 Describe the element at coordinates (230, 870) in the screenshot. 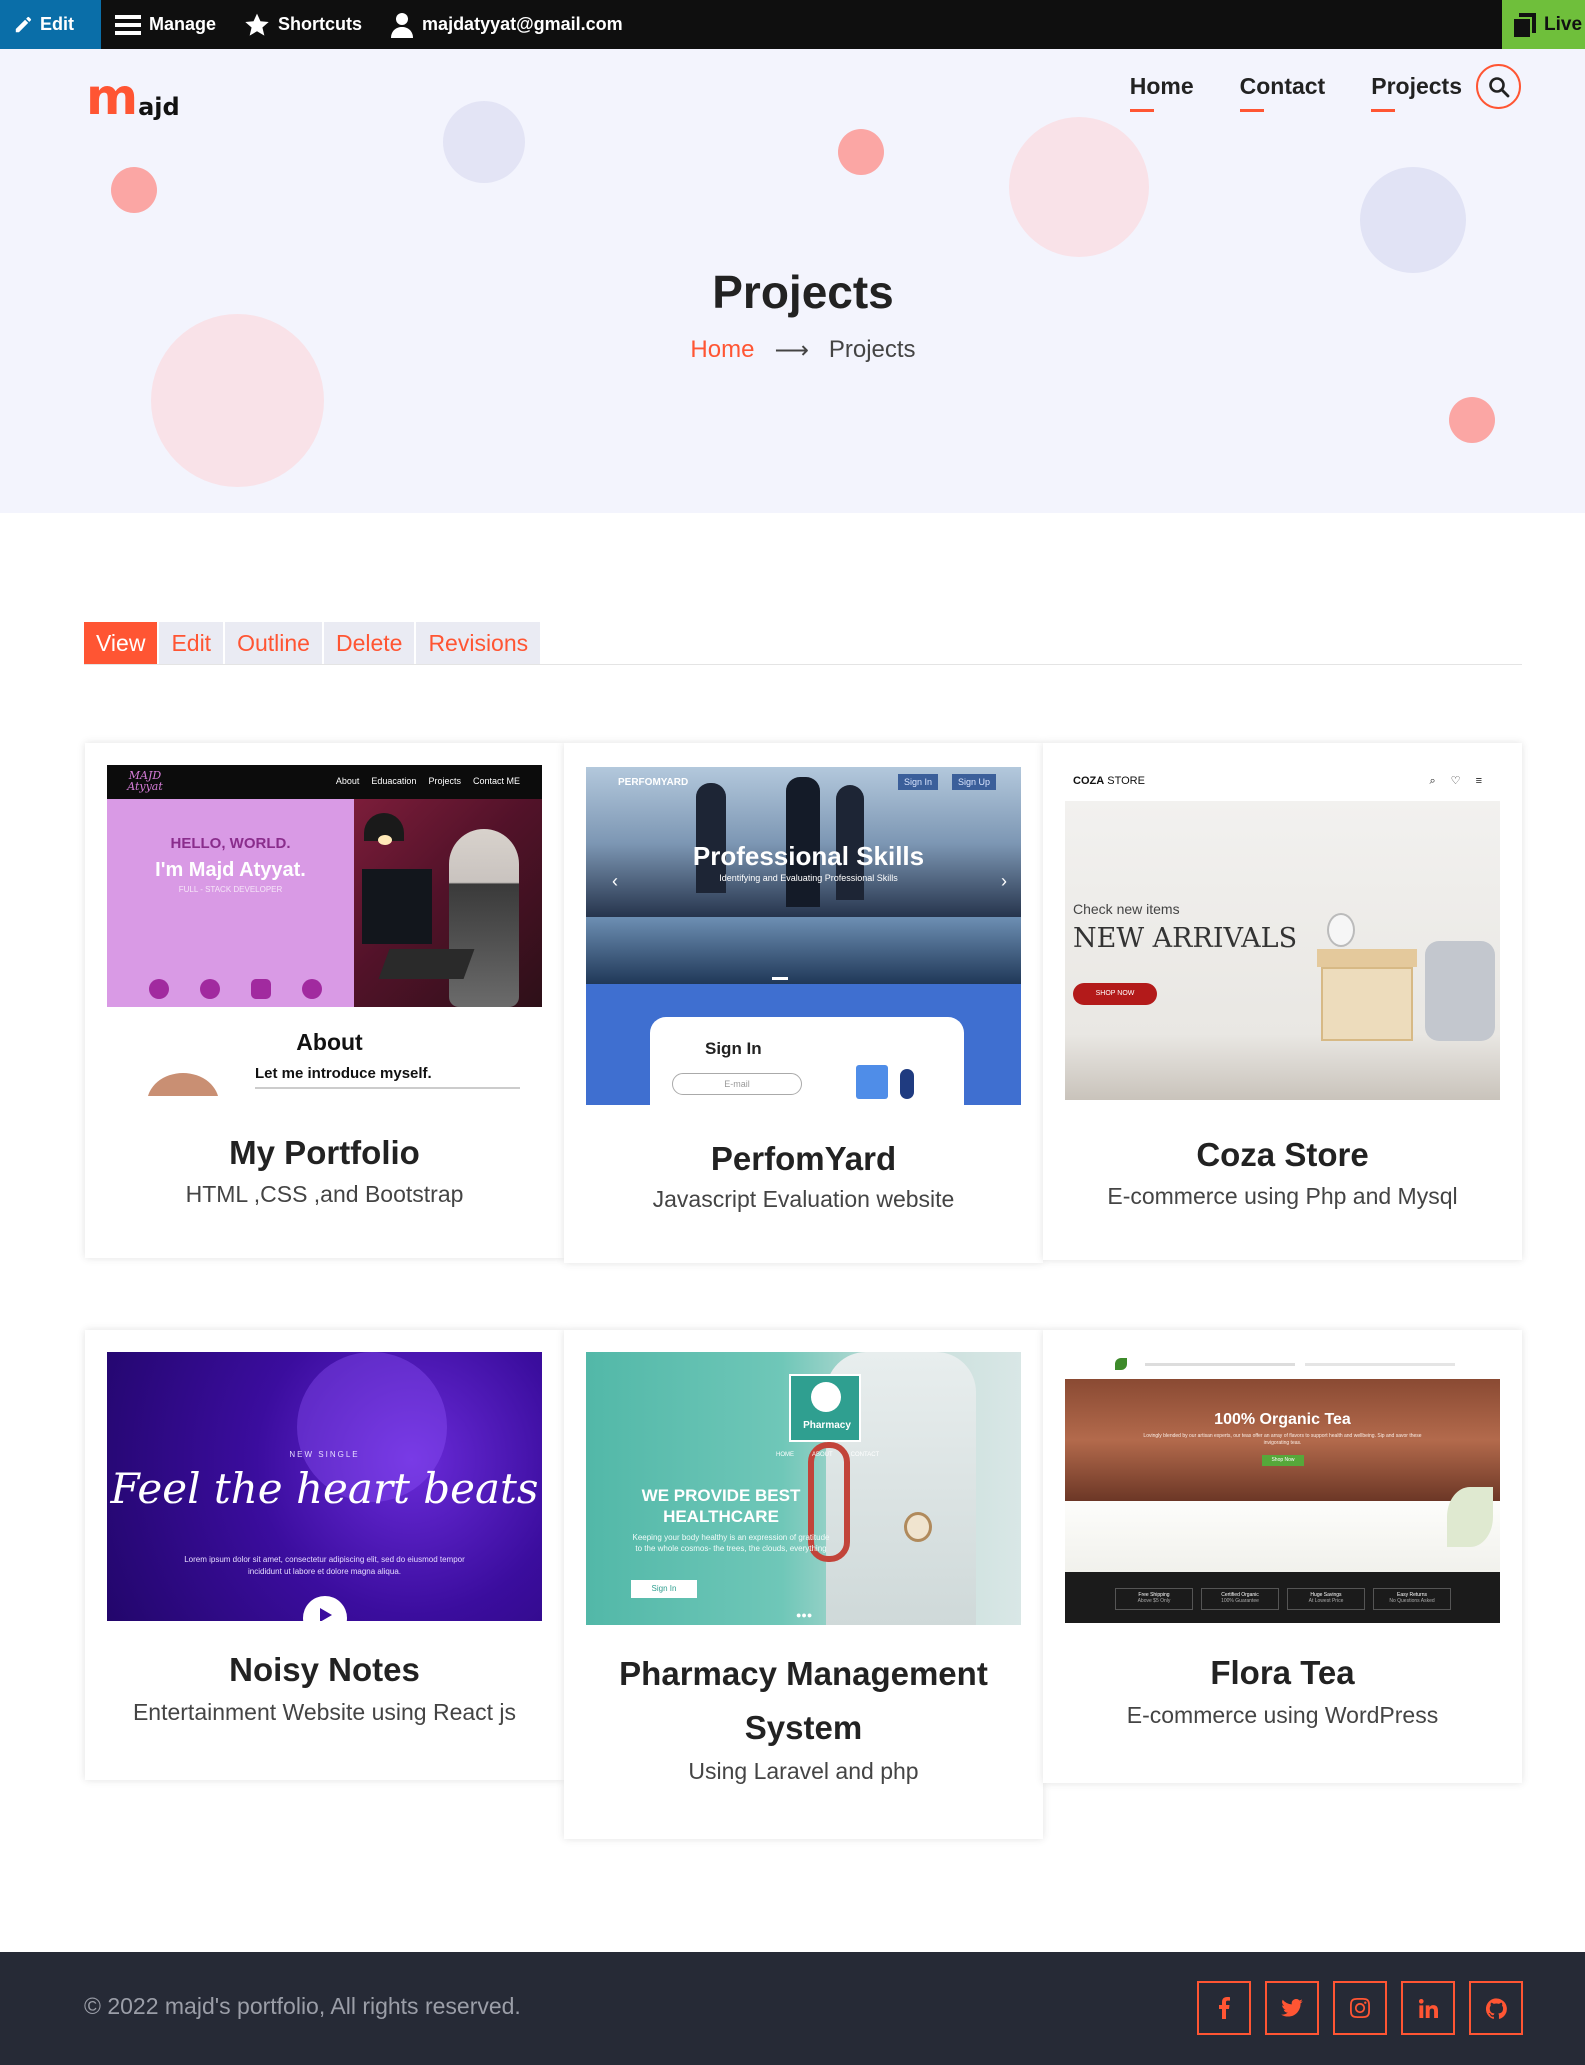

I see `thumb-name: I'm Majd Atyyat.` at that location.